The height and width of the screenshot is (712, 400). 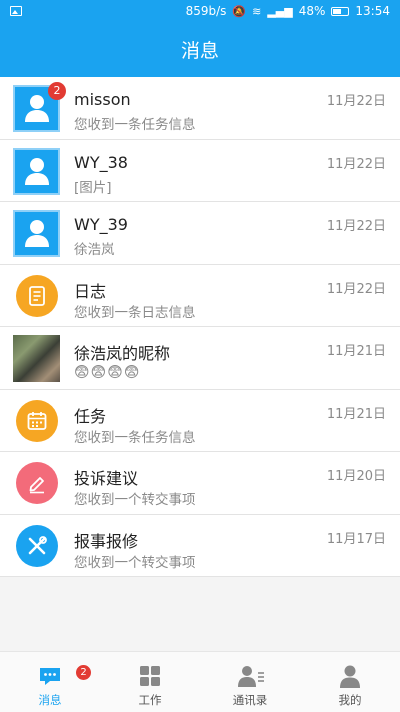 What do you see at coordinates (350, 700) in the screenshot?
I see `tab-label: 我的` at bounding box center [350, 700].